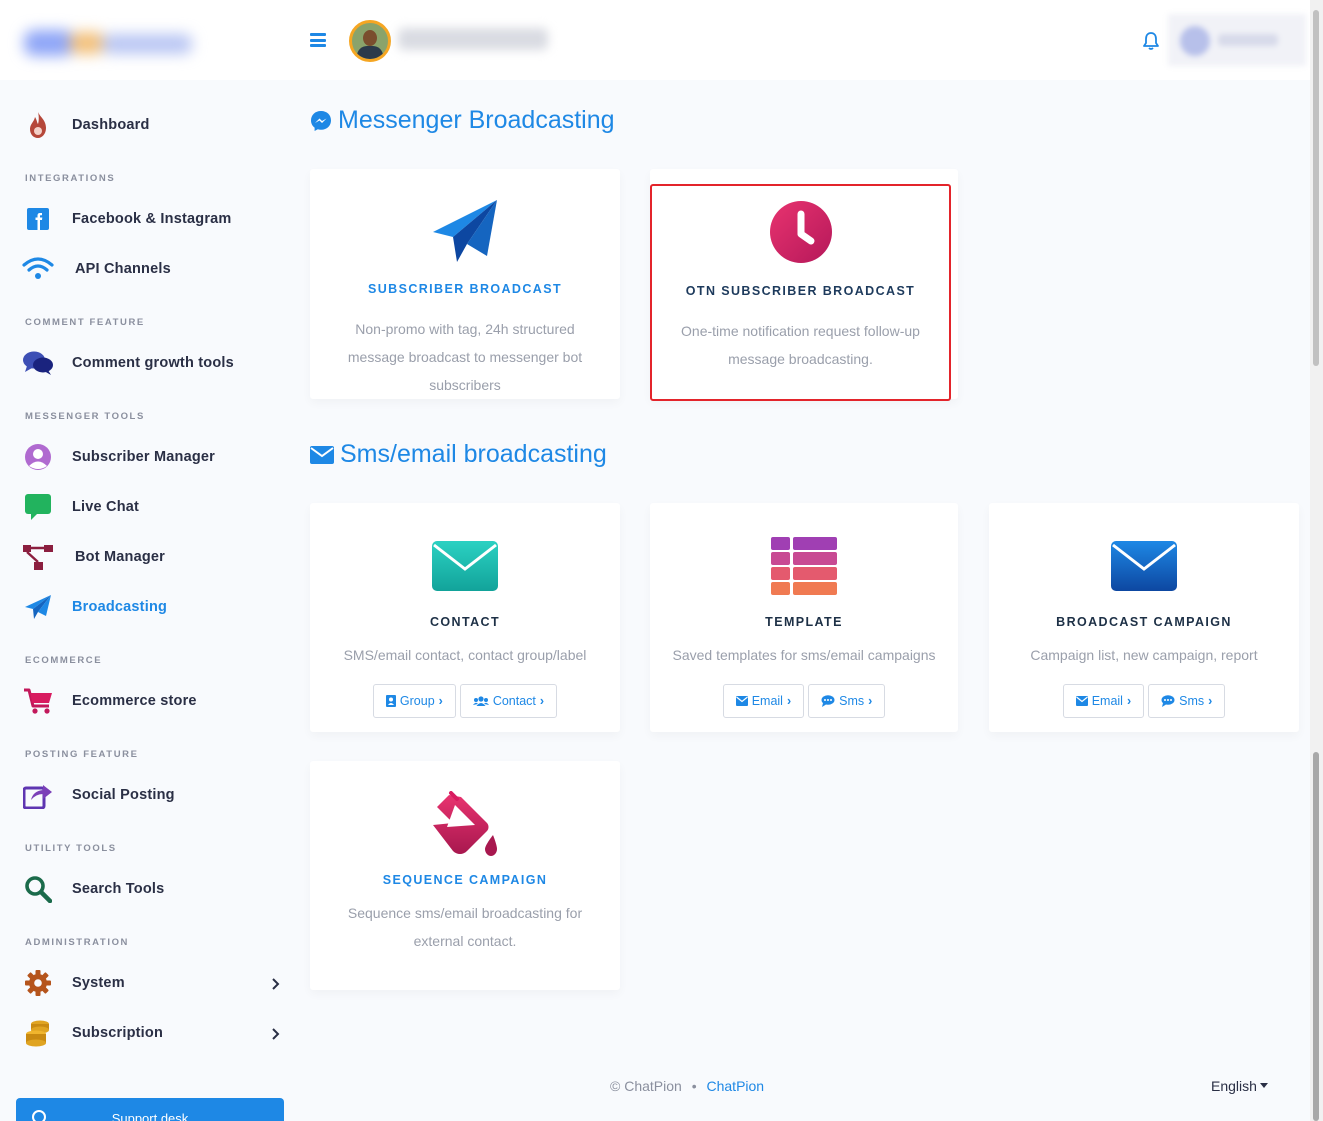  Describe the element at coordinates (38, 125) in the screenshot. I see `flame-icon` at that location.